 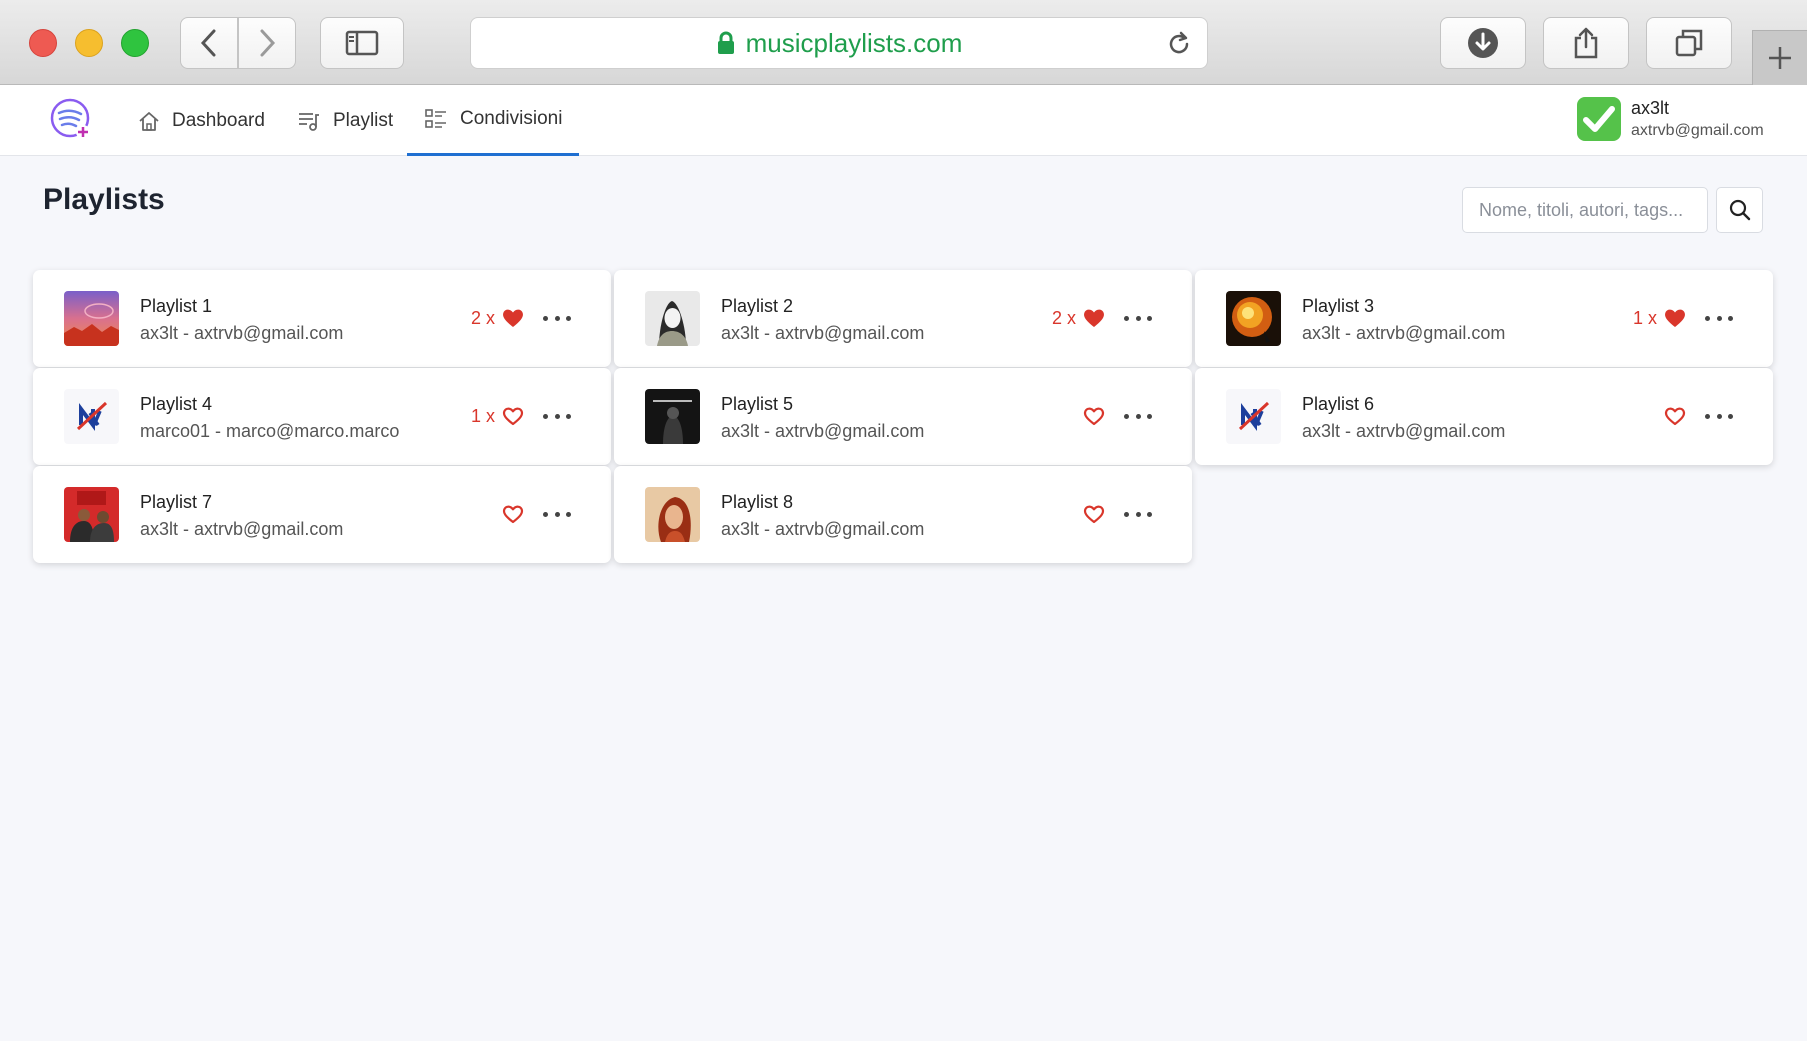 I want to click on playlist-owner: marco01 - marco@marco.marco, so click(x=270, y=431).